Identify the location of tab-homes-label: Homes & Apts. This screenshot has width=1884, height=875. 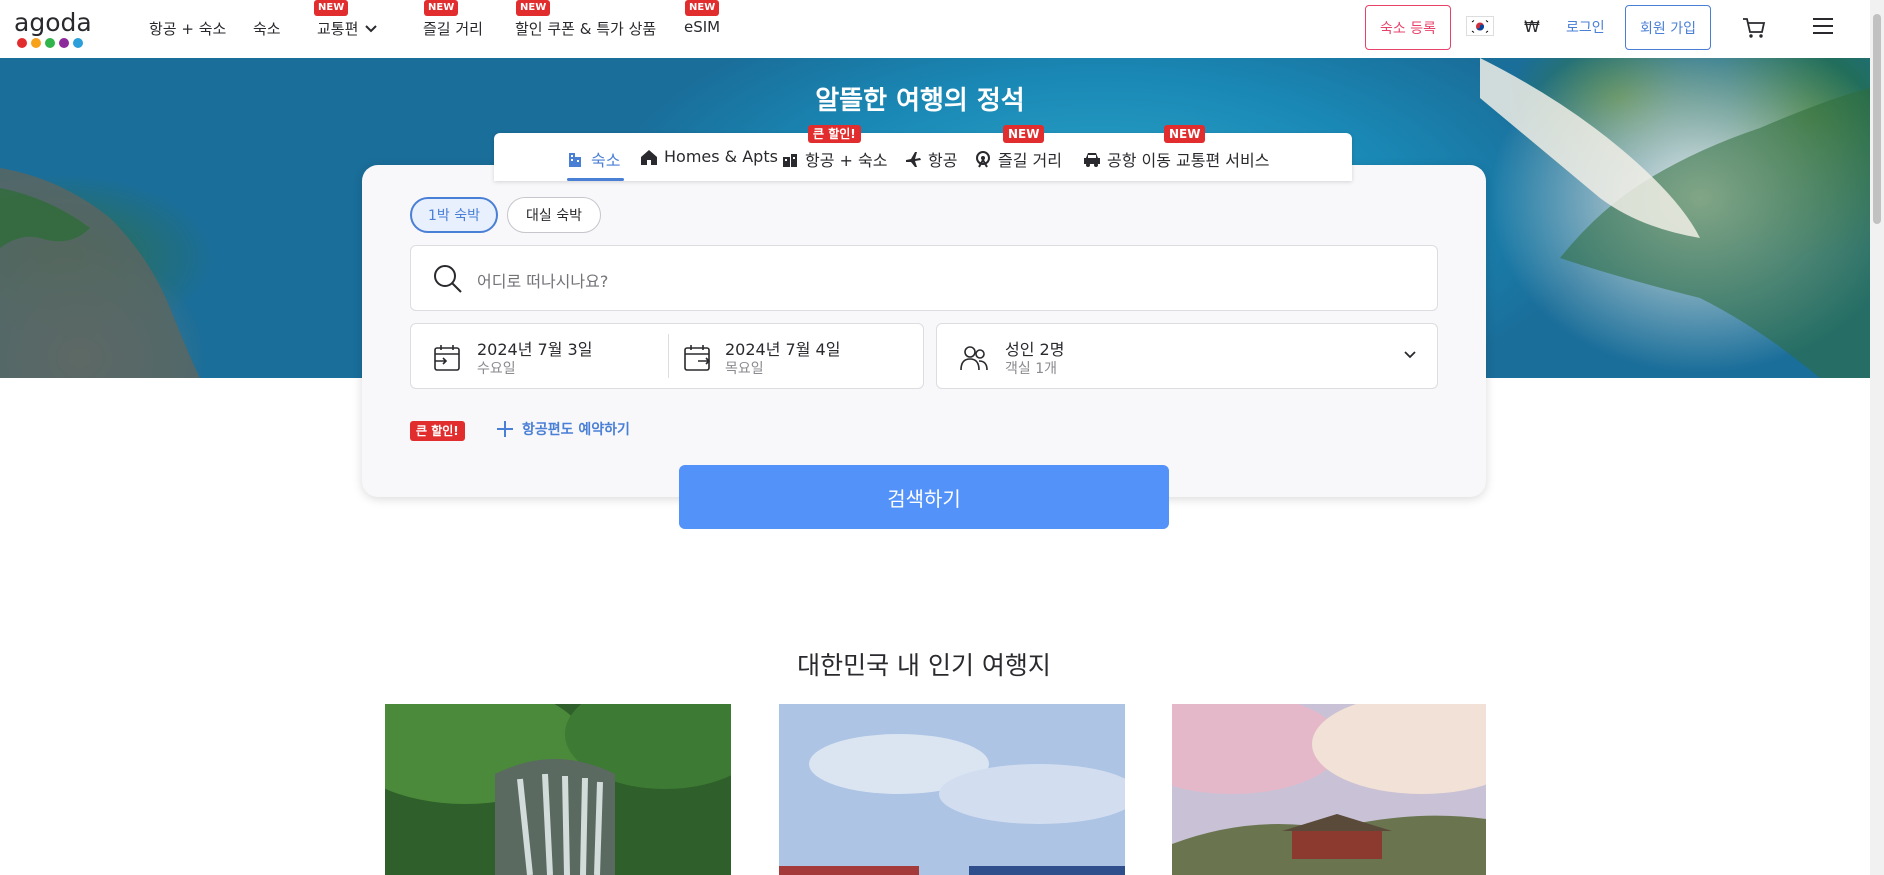
(721, 156).